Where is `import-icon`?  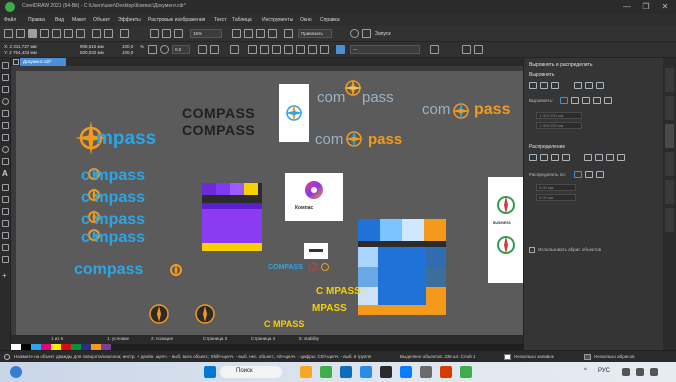
import-icon is located at coordinates (154, 33).